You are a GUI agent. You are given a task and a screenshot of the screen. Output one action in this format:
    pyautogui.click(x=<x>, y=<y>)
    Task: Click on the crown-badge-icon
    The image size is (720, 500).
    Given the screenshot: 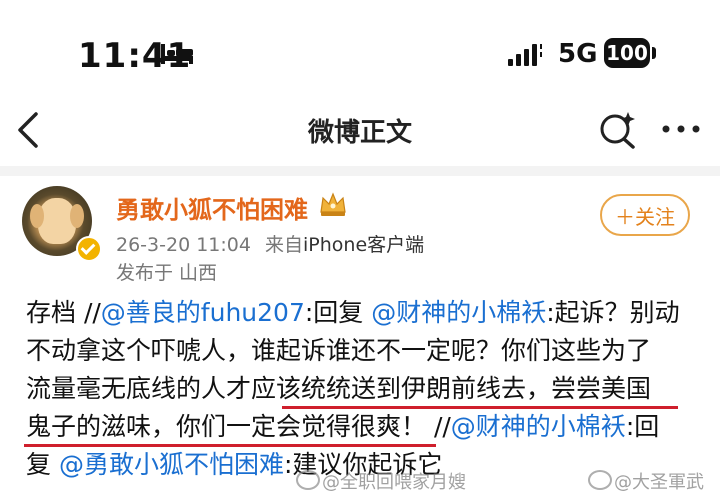 What is the action you would take?
    pyautogui.click(x=333, y=204)
    